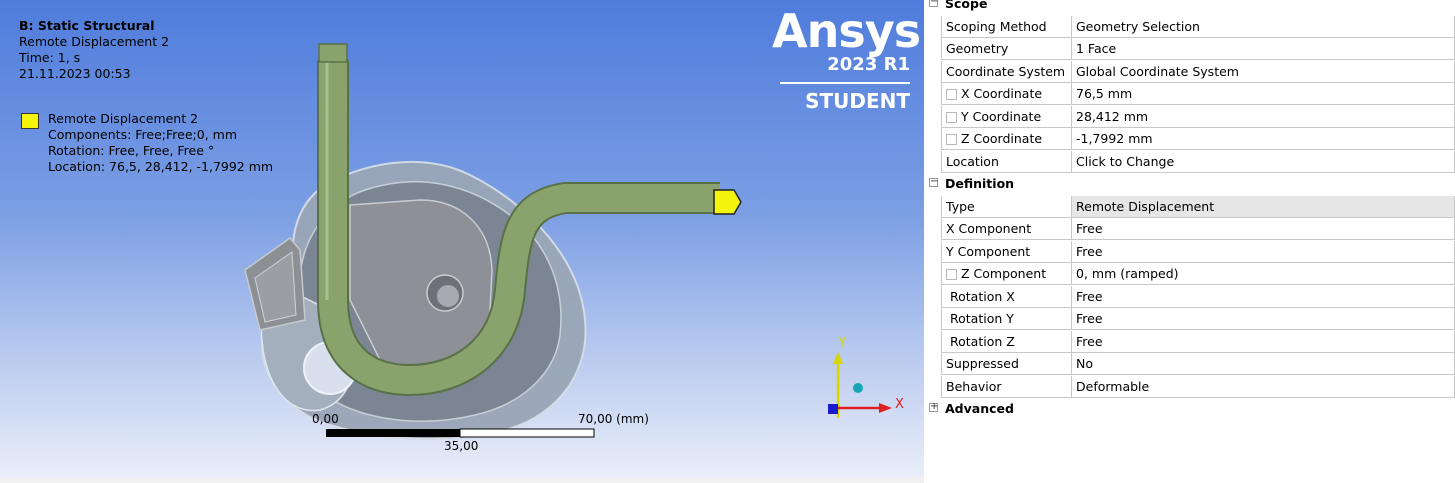 This screenshot has width=1455, height=483. What do you see at coordinates (1263, 116) in the screenshot?
I see `property-value: 28,412 mm` at bounding box center [1263, 116].